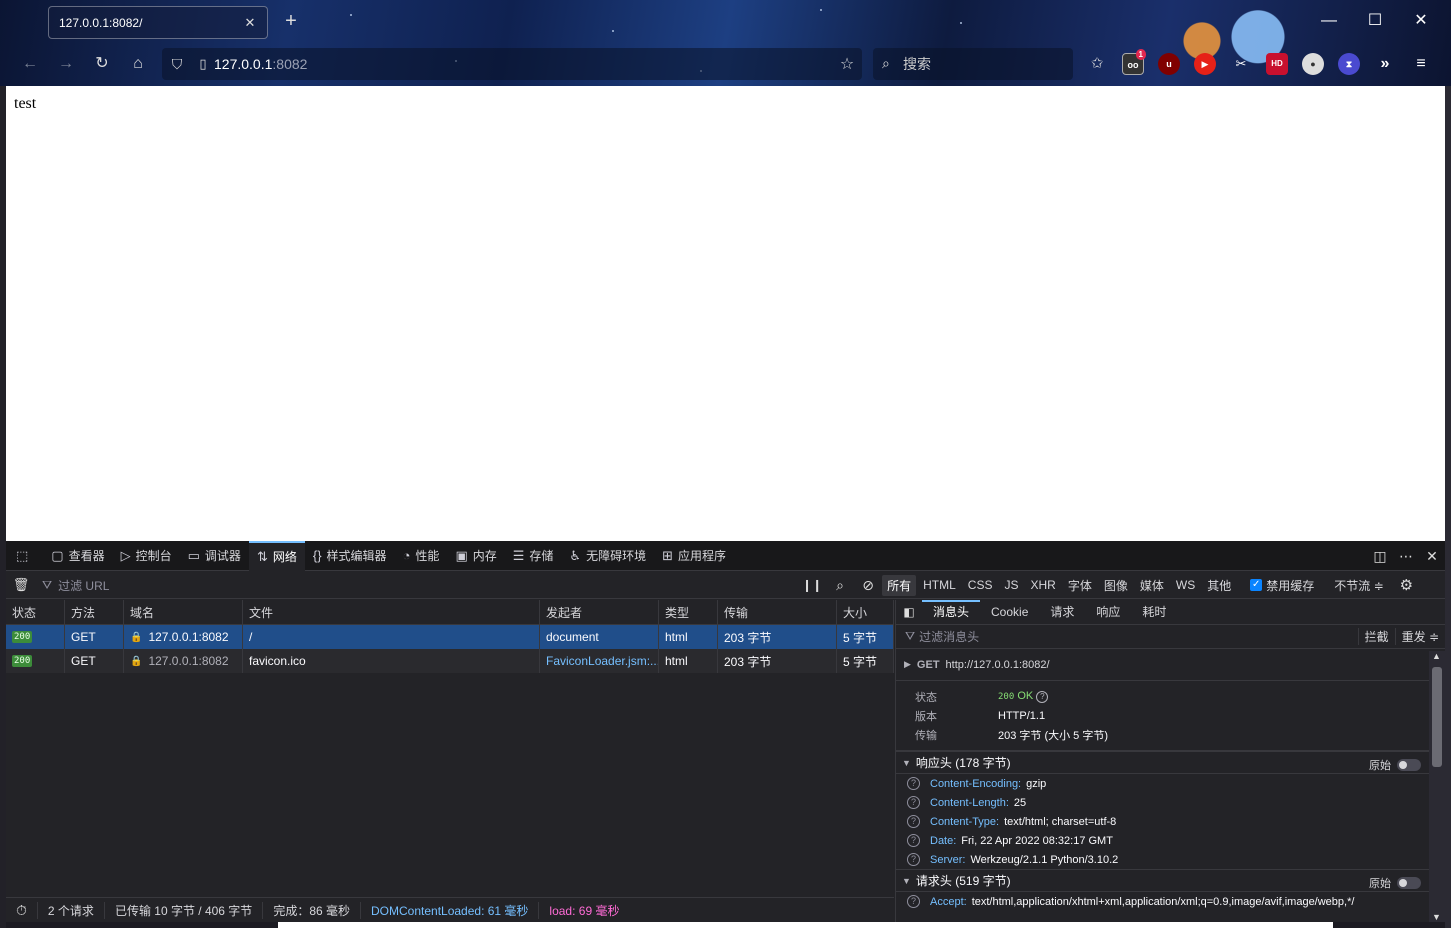  I want to click on request-line: ▶ GET http://127.0.0.1:8082/, so click(1170, 665).